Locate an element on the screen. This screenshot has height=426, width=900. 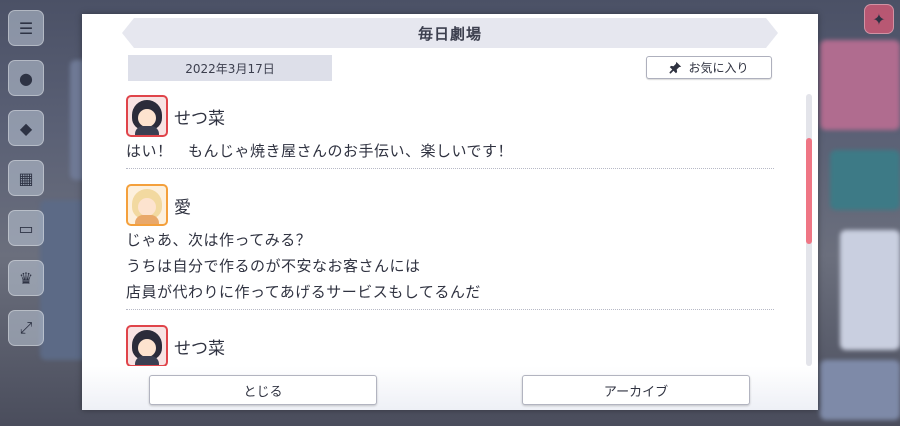
message-entry: せつ菜 はい！ もんじゃ焼き屋さんのお手伝い、楽しいです！ is located at coordinates (450, 131).